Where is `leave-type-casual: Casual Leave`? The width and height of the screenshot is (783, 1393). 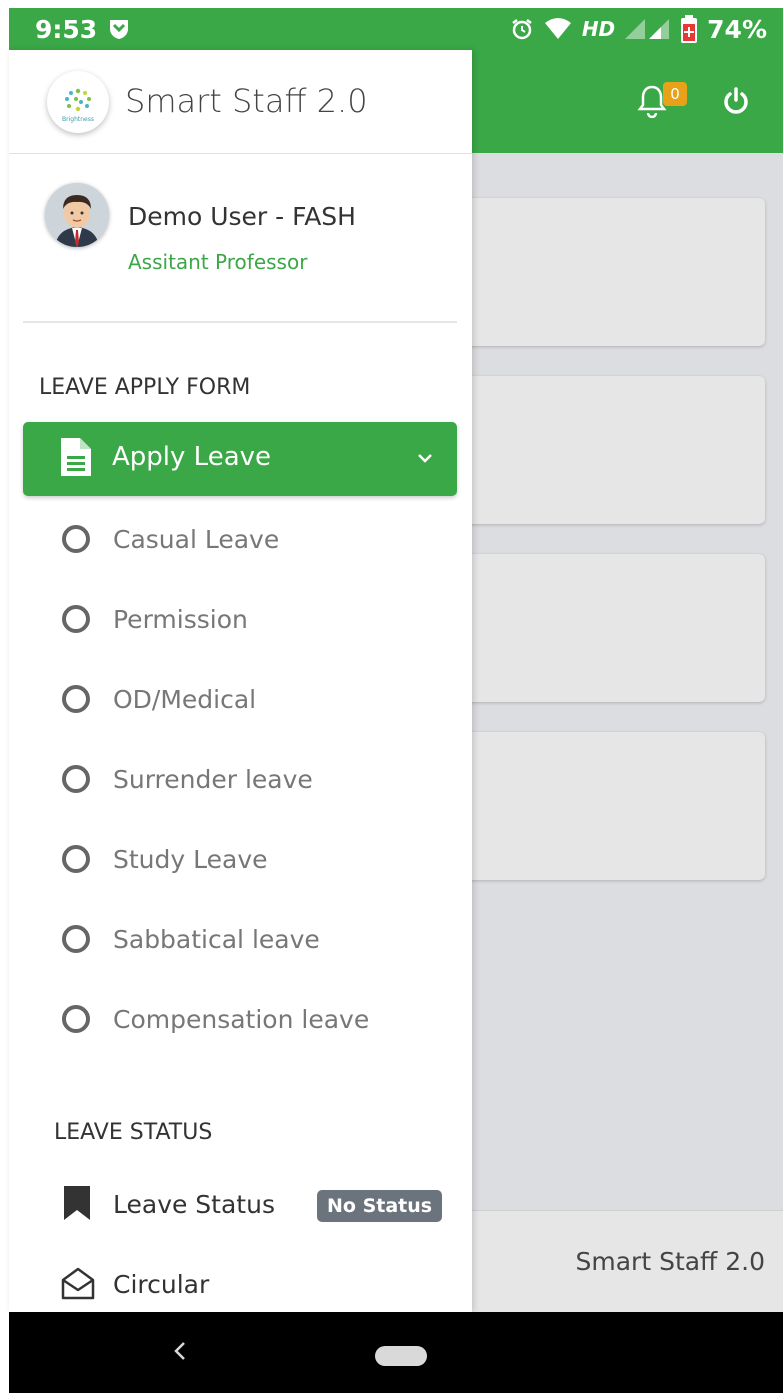 leave-type-casual: Casual Leave is located at coordinates (249, 540).